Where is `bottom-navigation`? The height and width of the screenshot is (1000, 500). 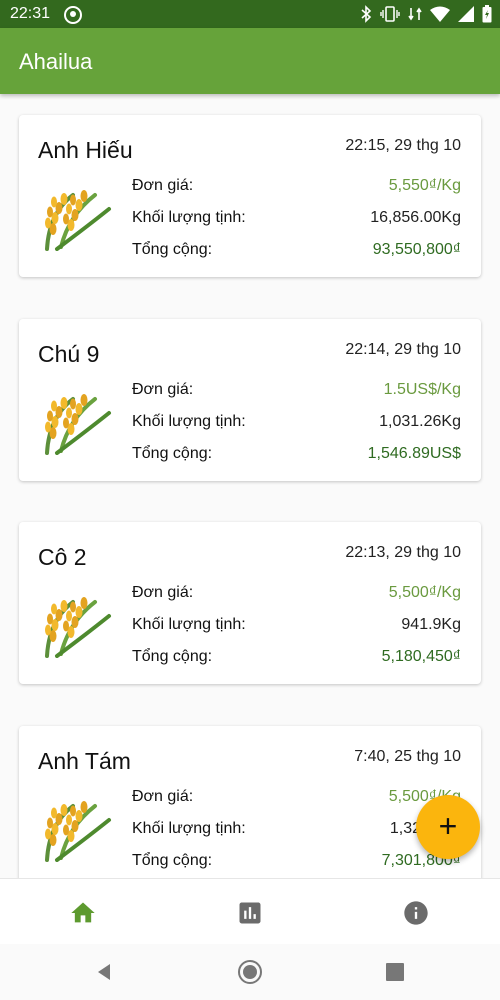 bottom-navigation is located at coordinates (250, 911).